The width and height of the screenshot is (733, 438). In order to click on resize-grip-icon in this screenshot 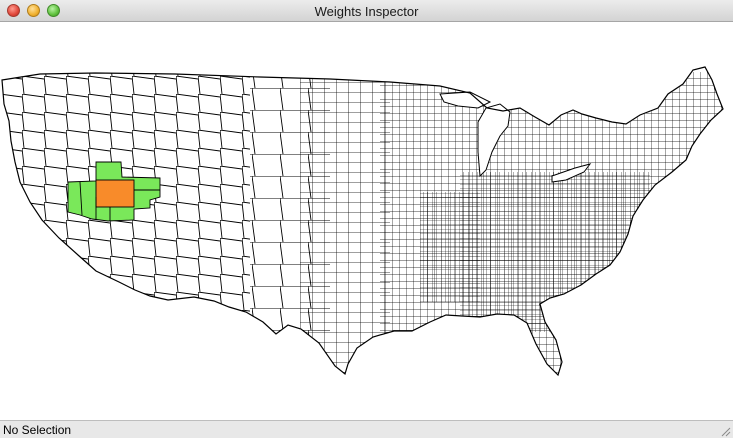, I will do `click(725, 431)`.